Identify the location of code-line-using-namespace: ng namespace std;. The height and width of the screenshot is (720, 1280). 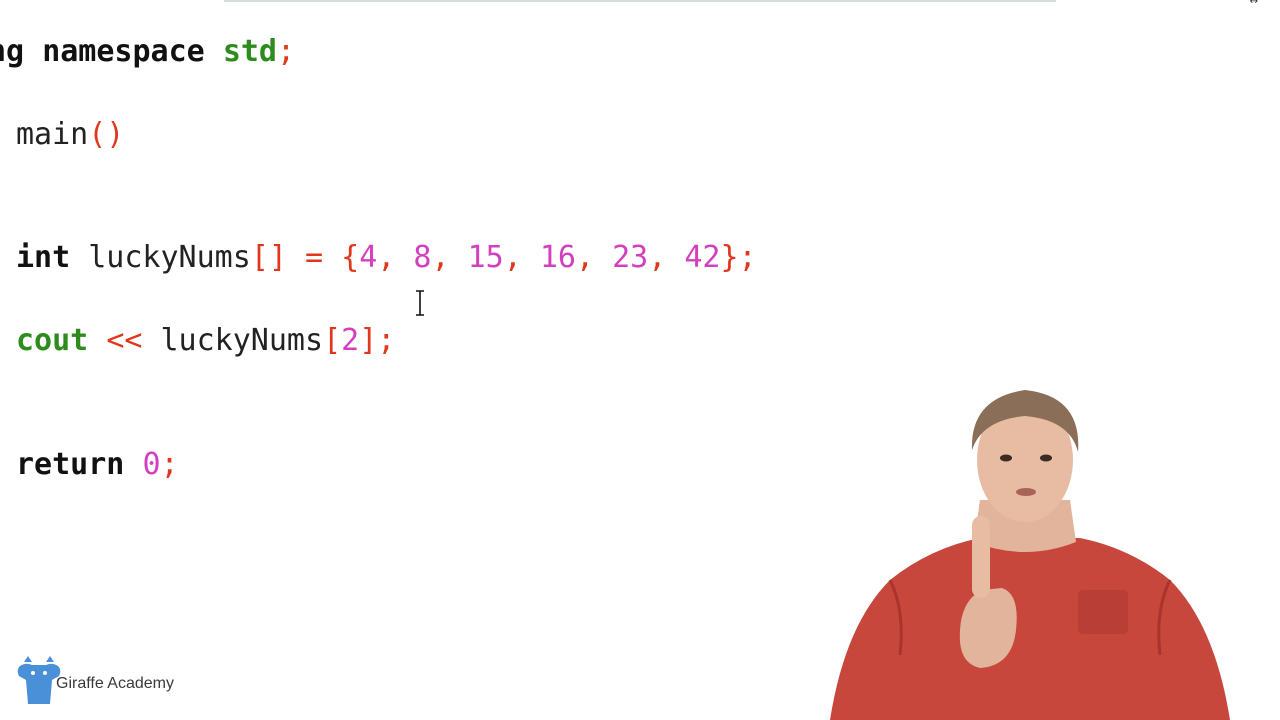
(147, 52).